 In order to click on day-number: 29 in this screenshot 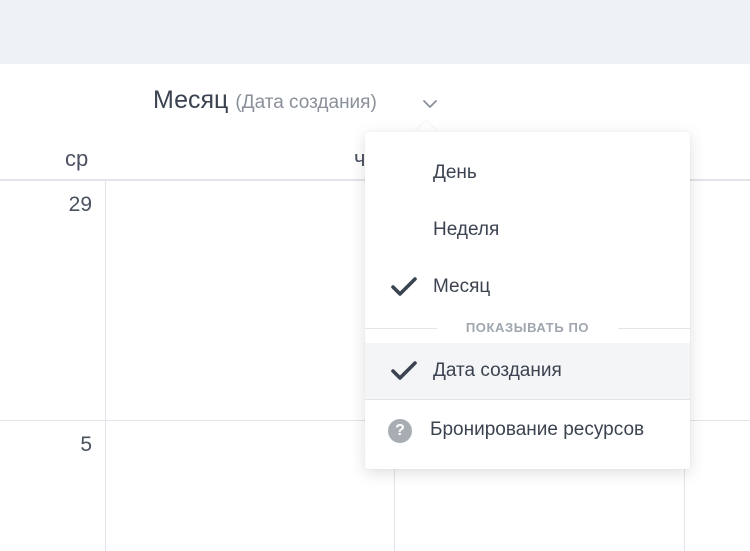, I will do `click(66, 205)`.